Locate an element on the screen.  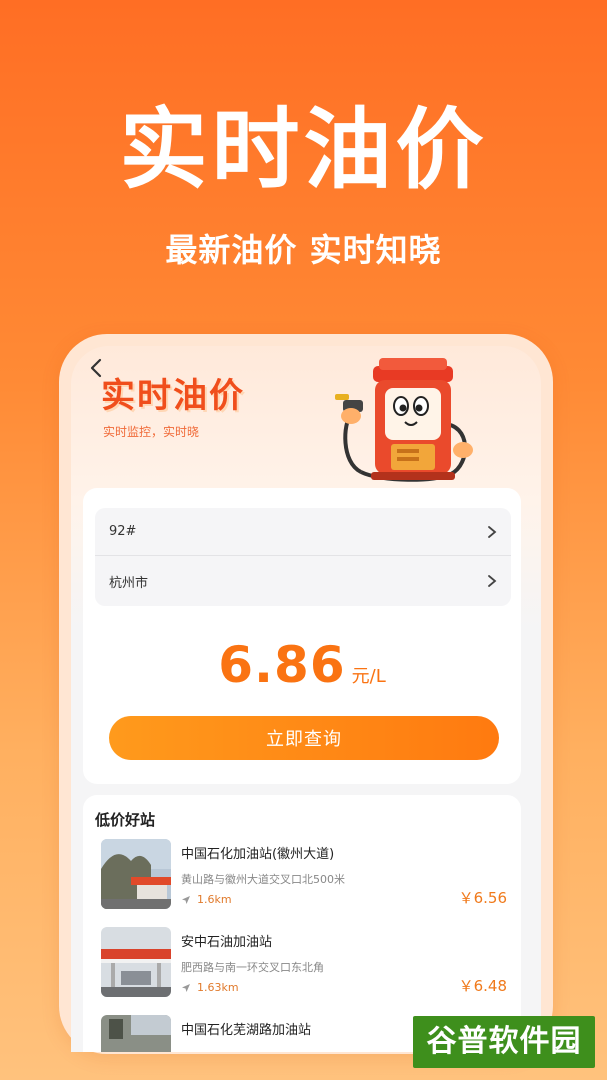
list-title: 低价好站 is located at coordinates (125, 820).